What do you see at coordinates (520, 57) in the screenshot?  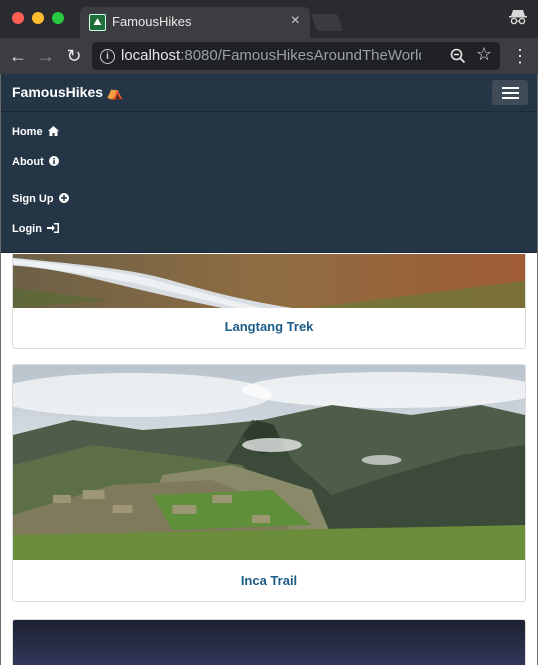 I see `browser-menu-icon: ⋮` at bounding box center [520, 57].